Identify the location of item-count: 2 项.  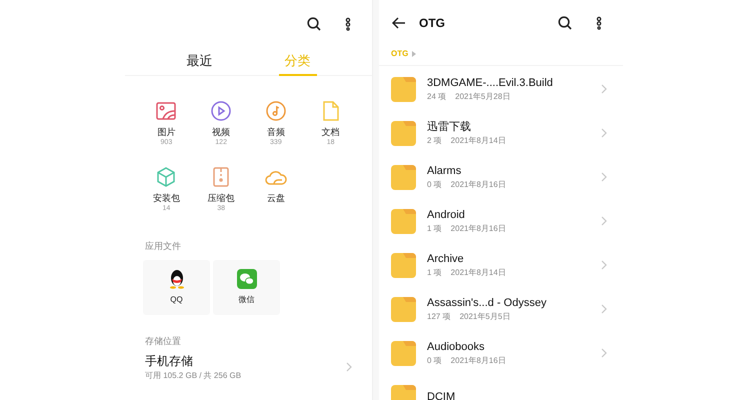
(434, 140).